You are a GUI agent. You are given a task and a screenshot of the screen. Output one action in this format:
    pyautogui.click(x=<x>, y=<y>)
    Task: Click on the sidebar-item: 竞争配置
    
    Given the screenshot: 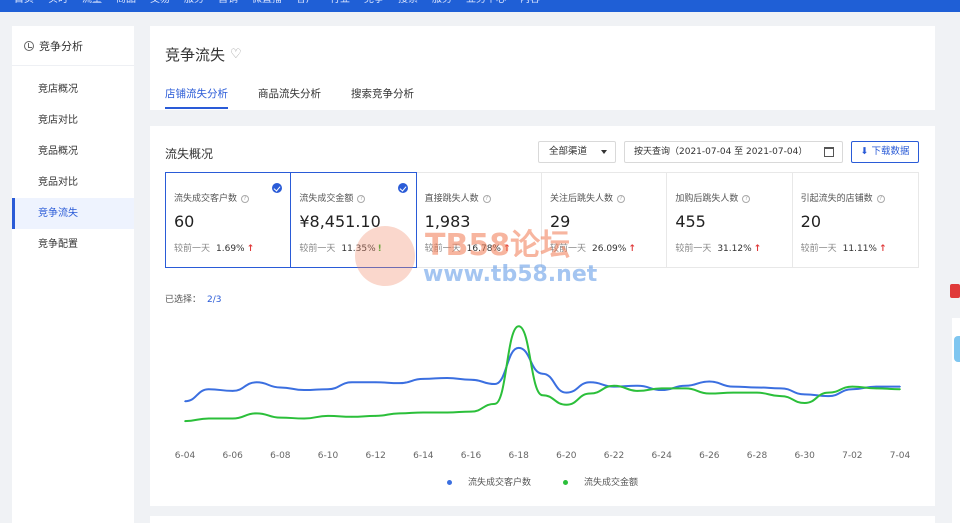 What is the action you would take?
    pyautogui.click(x=73, y=244)
    